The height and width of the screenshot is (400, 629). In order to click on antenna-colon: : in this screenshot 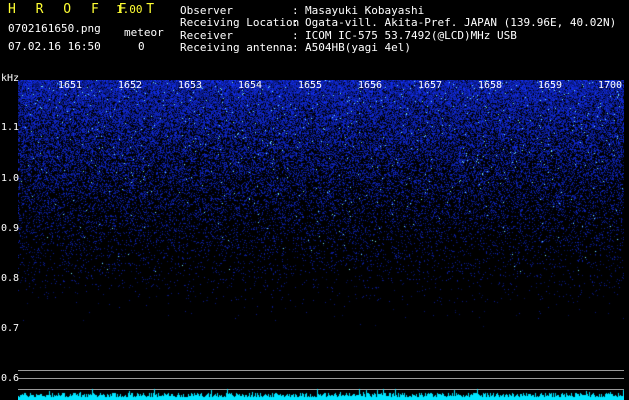, I will do `click(295, 47)`.